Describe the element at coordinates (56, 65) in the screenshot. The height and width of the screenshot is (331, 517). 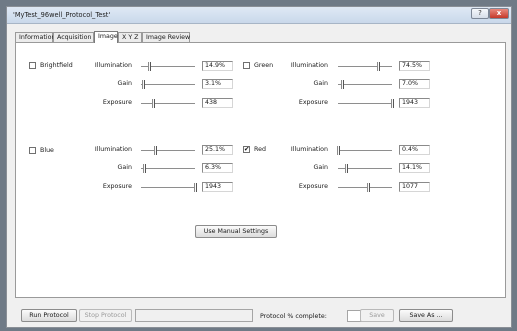
I see `brightfield-label: Brightfield` at that location.